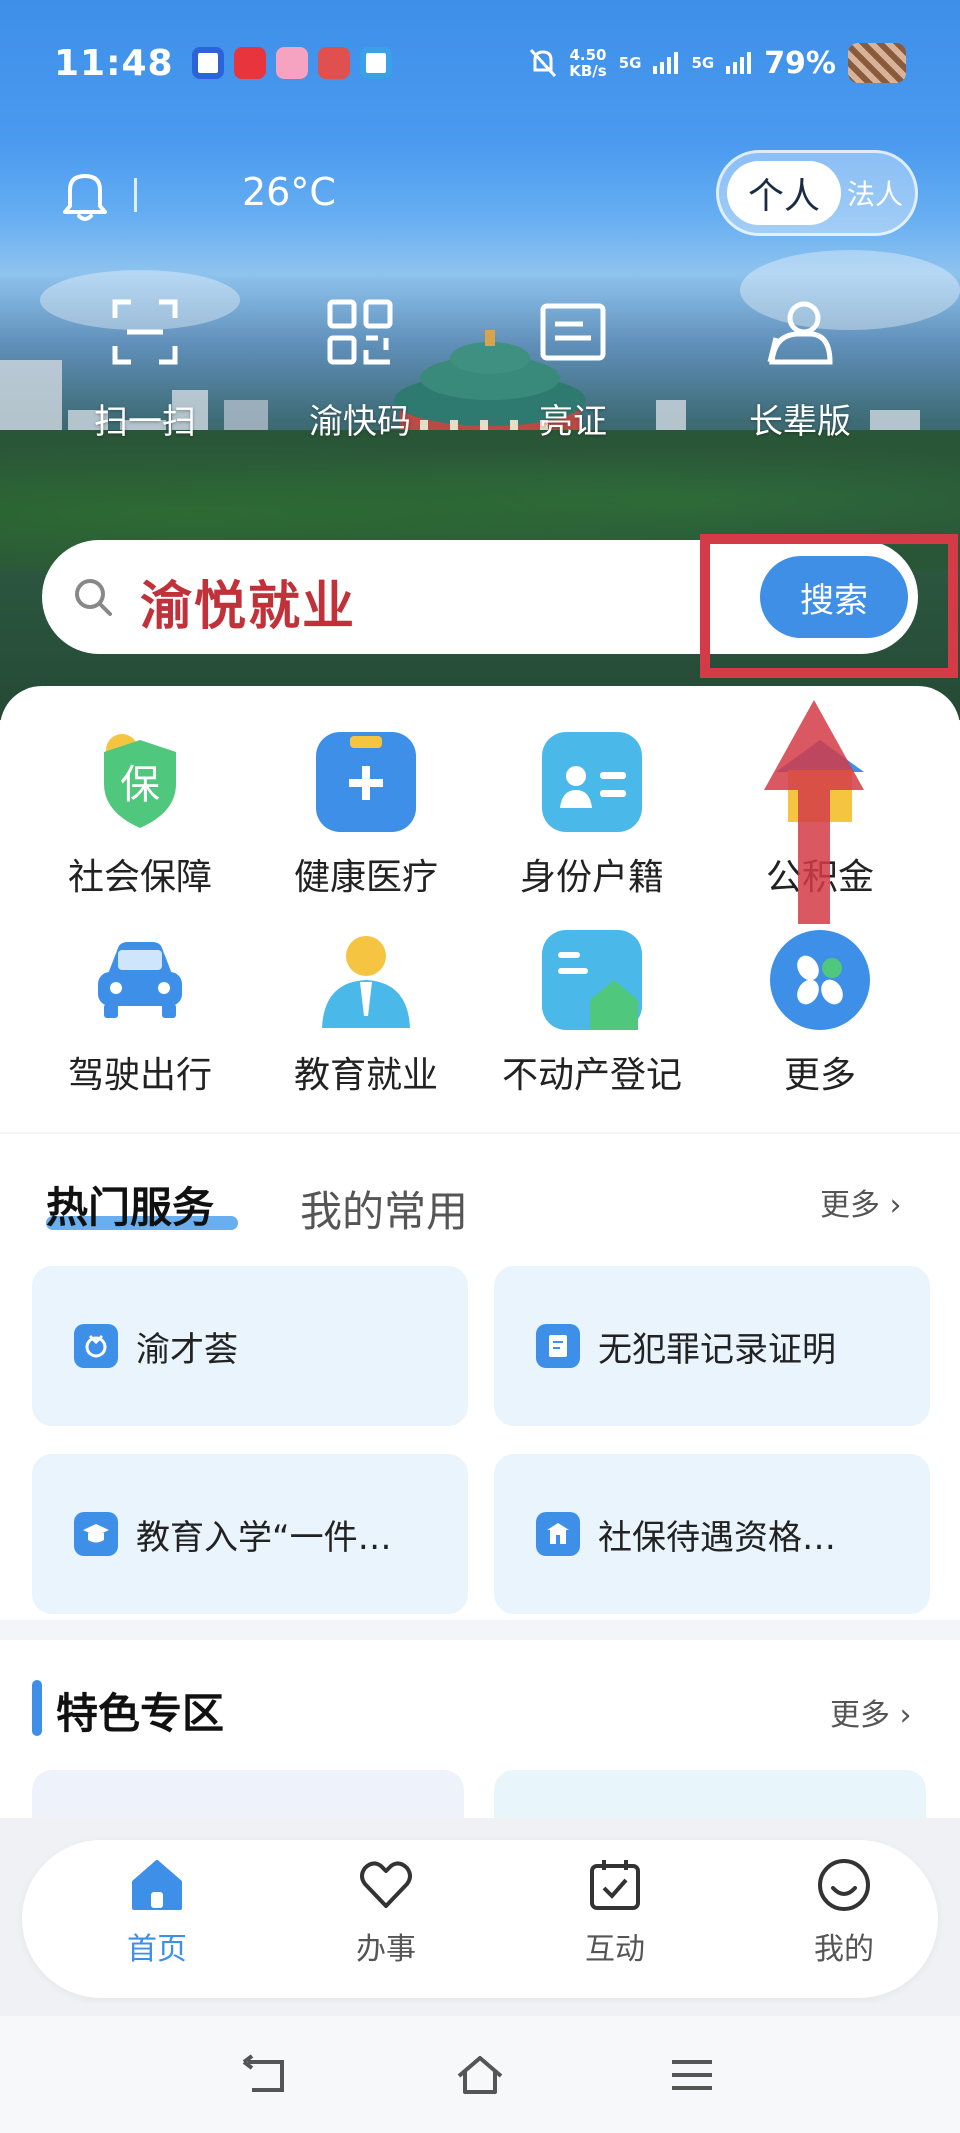 The image size is (960, 2133). I want to click on category-label: 身份户籍, so click(591, 877).